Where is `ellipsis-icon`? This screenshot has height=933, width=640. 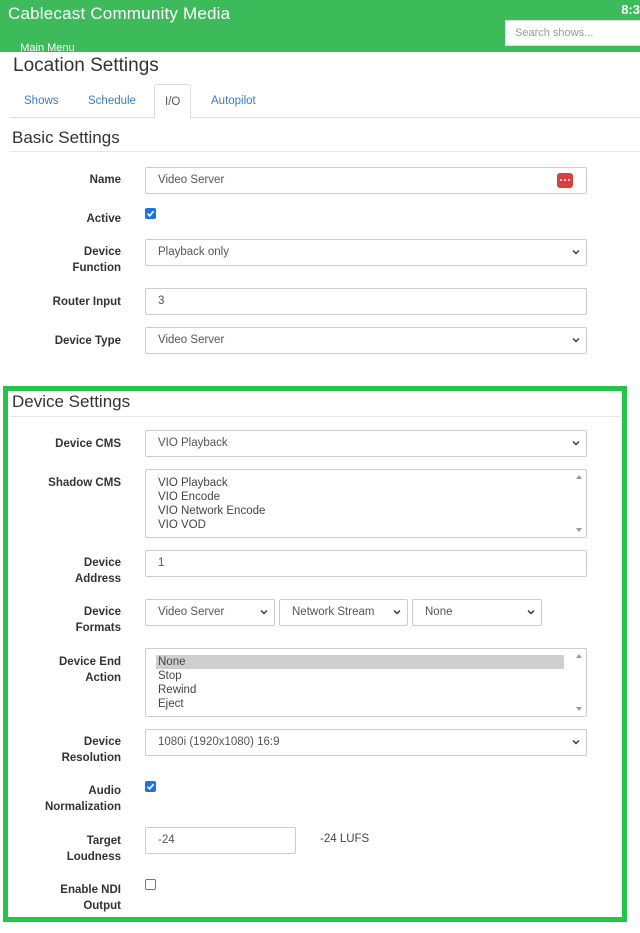 ellipsis-icon is located at coordinates (565, 180).